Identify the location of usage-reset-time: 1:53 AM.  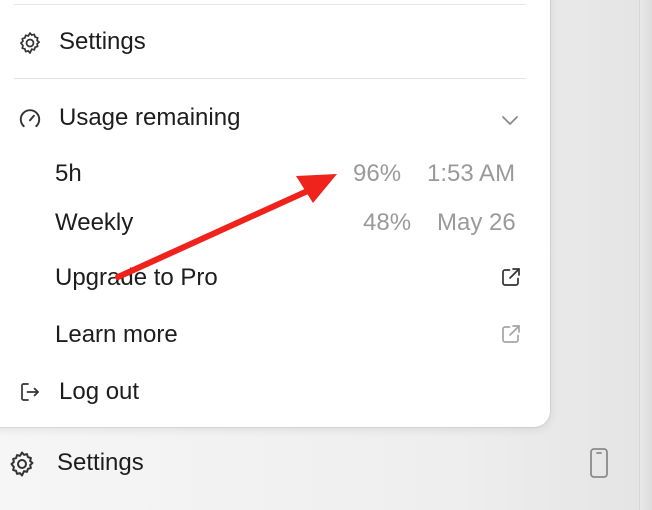
(471, 173).